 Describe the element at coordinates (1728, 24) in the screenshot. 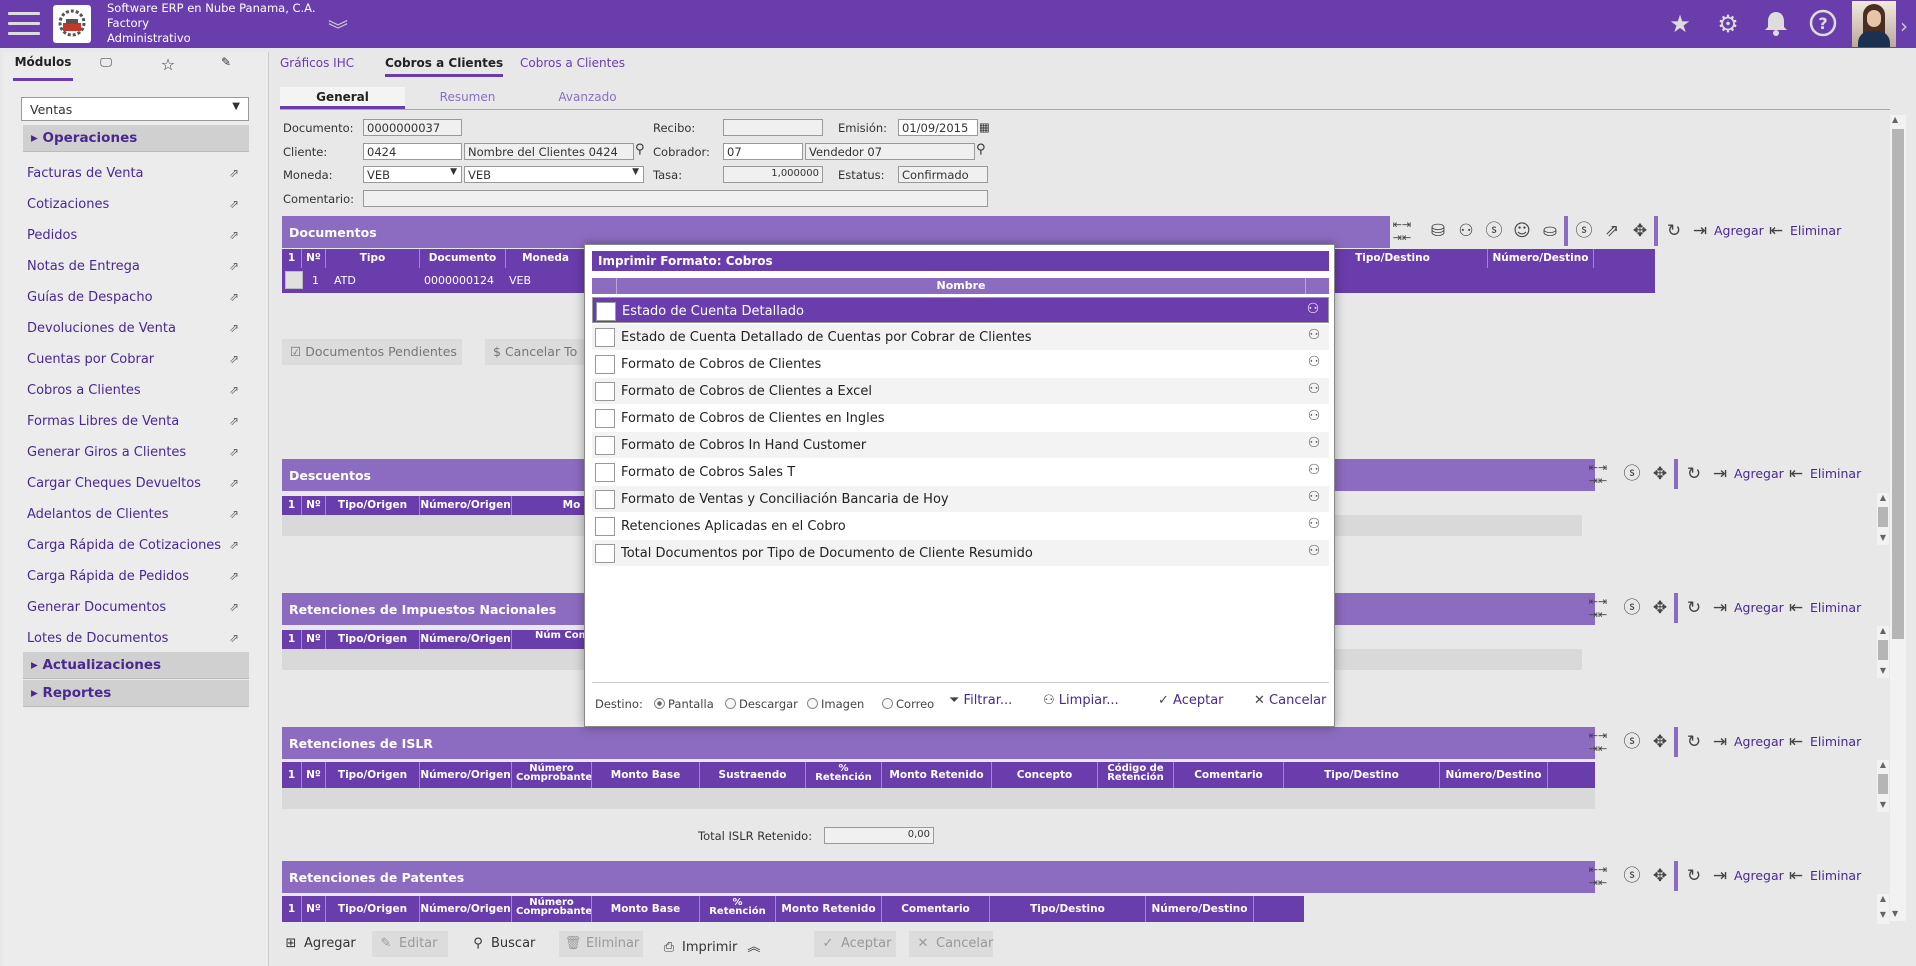

I see `settings-gear-icon: ⚙` at that location.